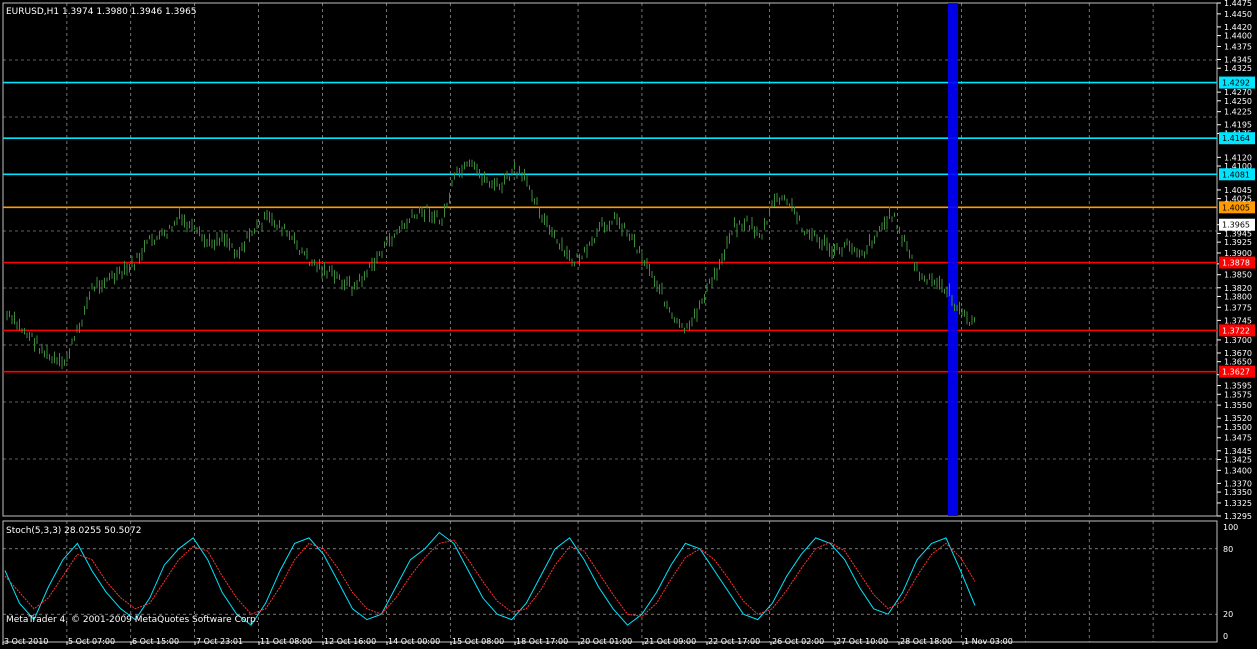  Describe the element at coordinates (26, 641) in the screenshot. I see `time-tick-label: 3 Oct 2010` at that location.